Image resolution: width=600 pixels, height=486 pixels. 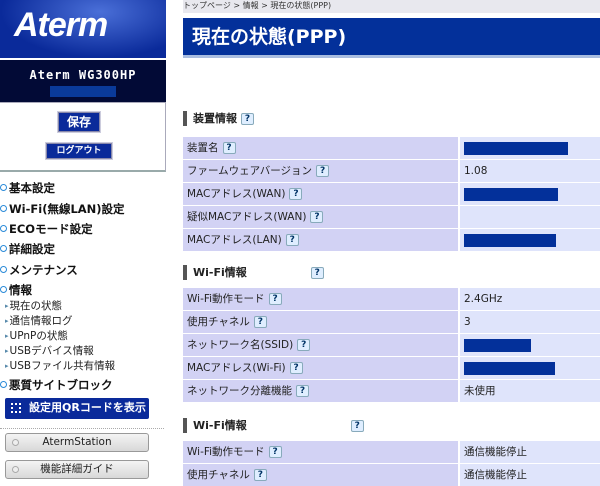 I want to click on nav-basic-settings: 基本設定, so click(x=27, y=188).